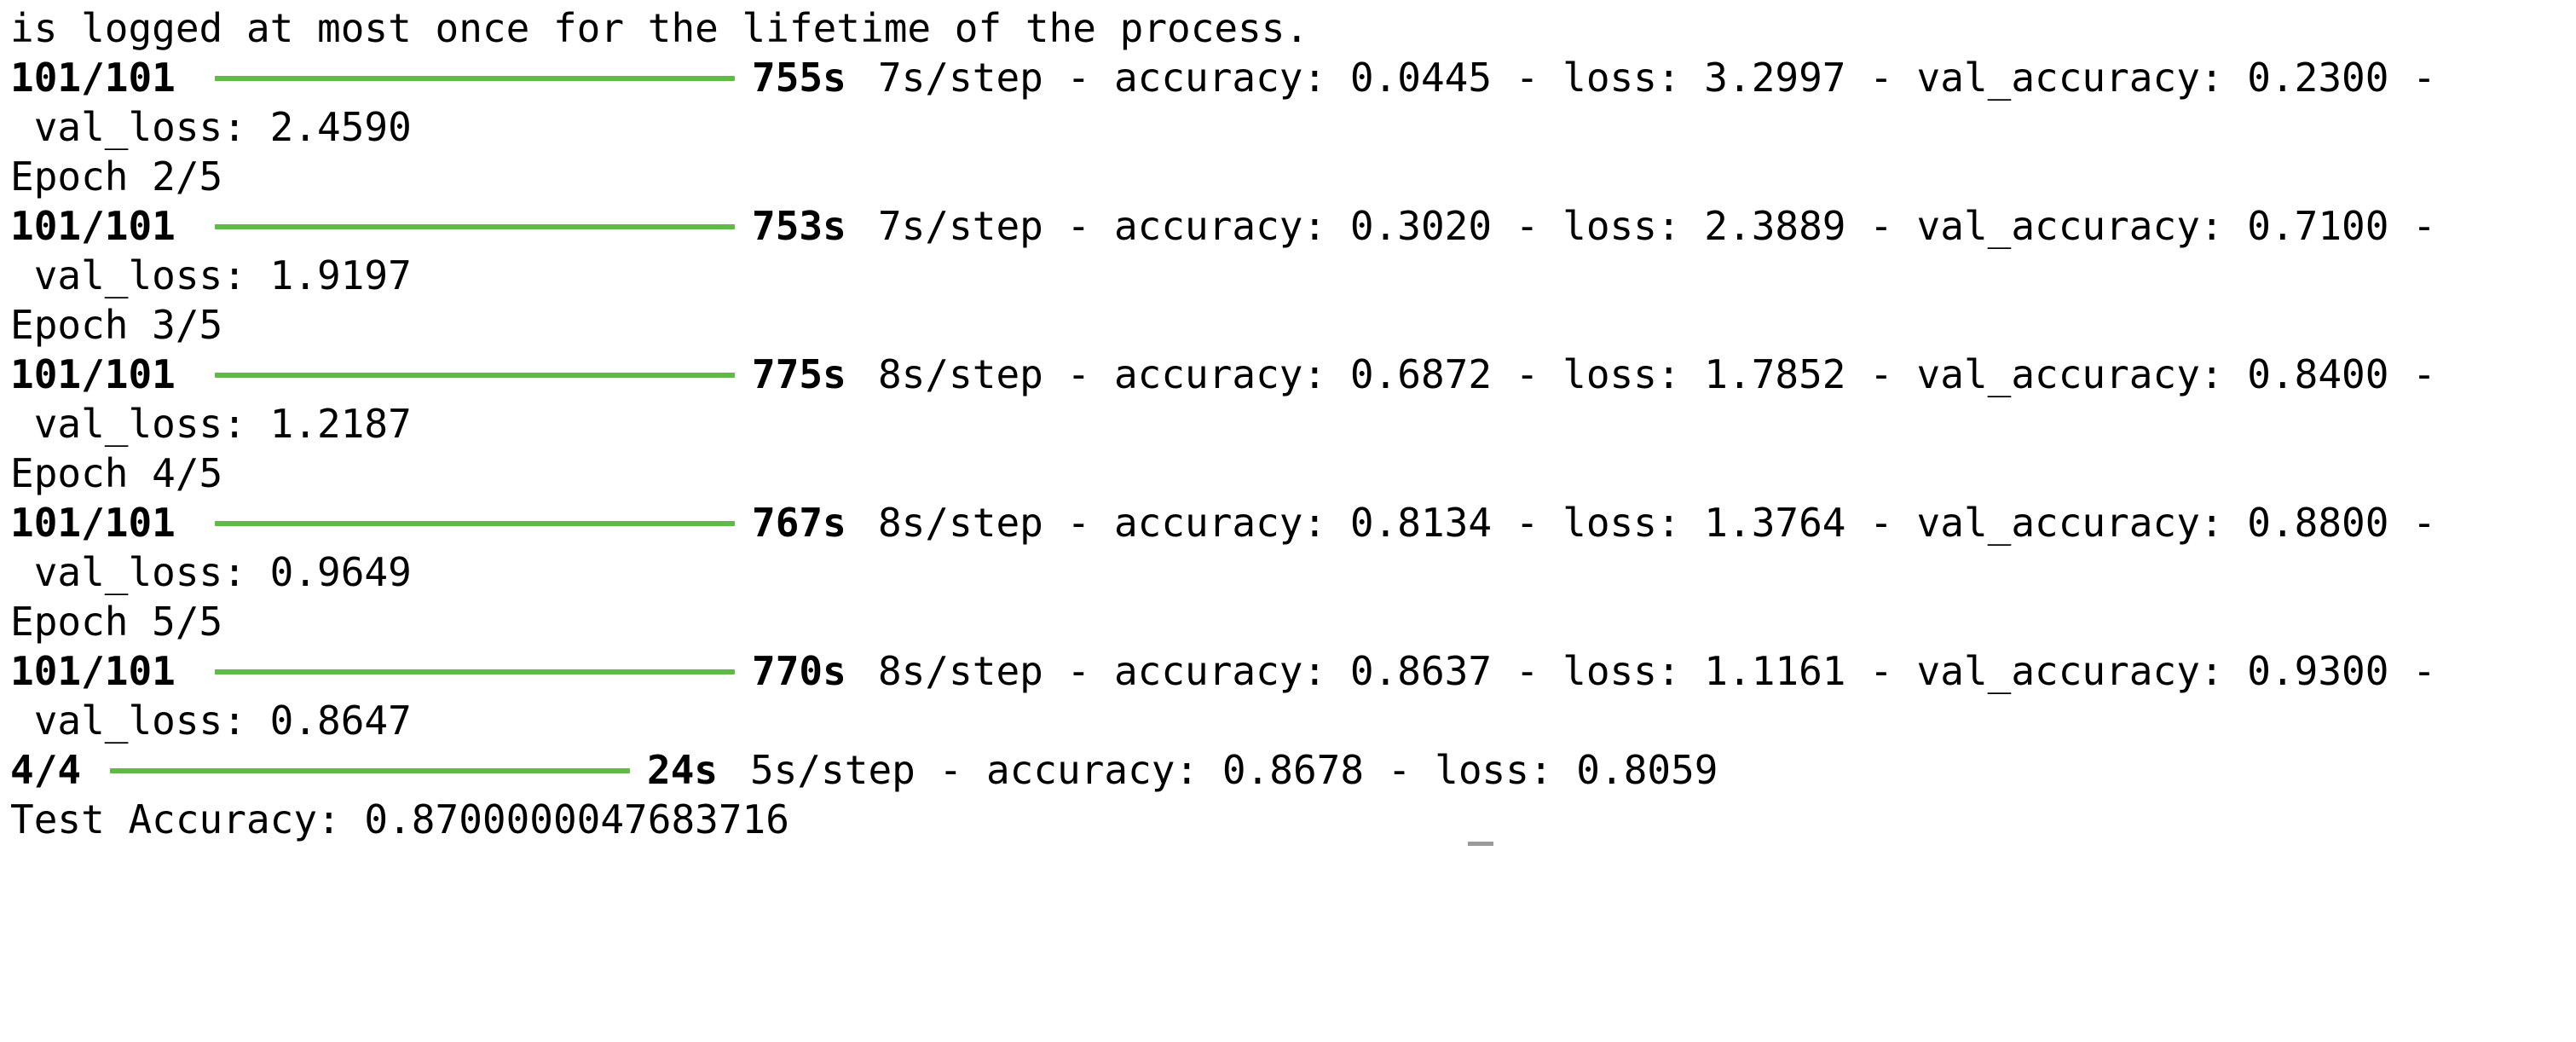 The image size is (2576, 1042). I want to click on epoch-header: Epoch 2/5, so click(116, 176).